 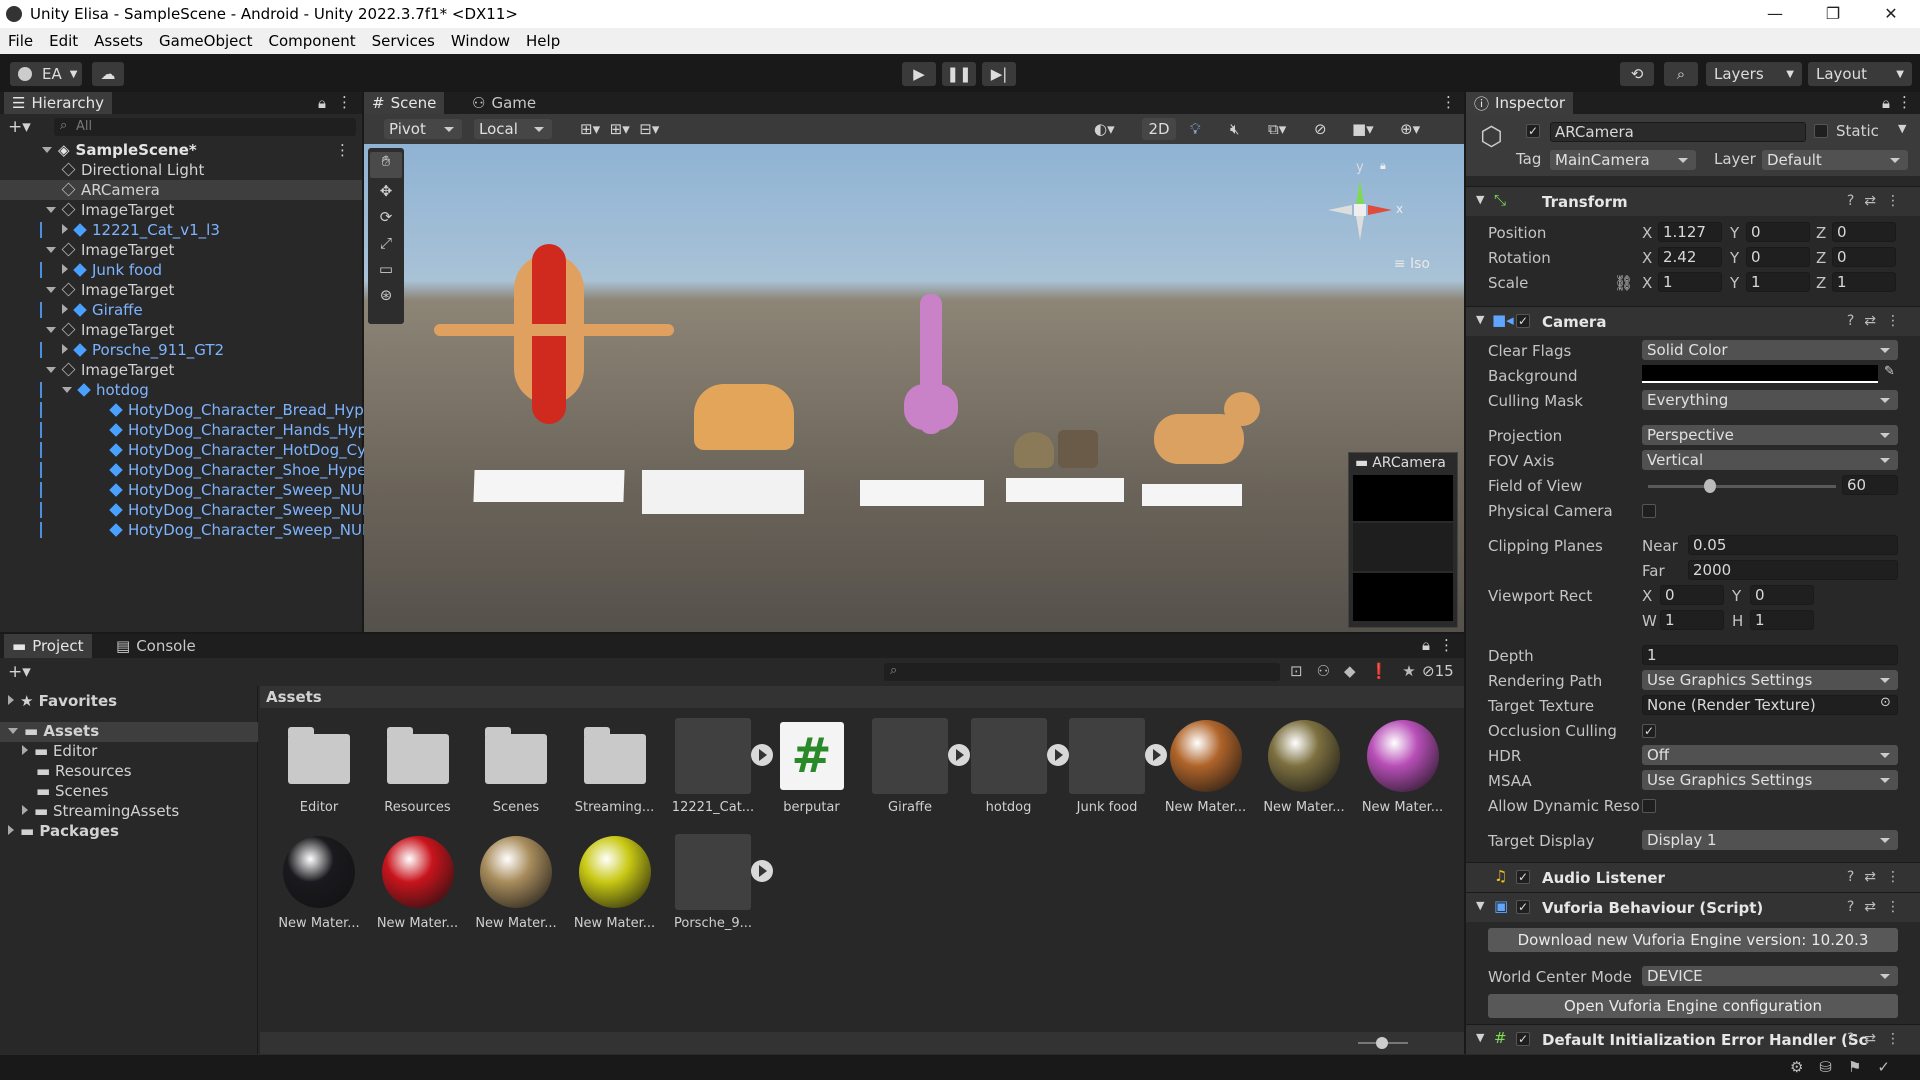 What do you see at coordinates (1412, 264) in the screenshot?
I see `iso-label: ≡ Iso` at bounding box center [1412, 264].